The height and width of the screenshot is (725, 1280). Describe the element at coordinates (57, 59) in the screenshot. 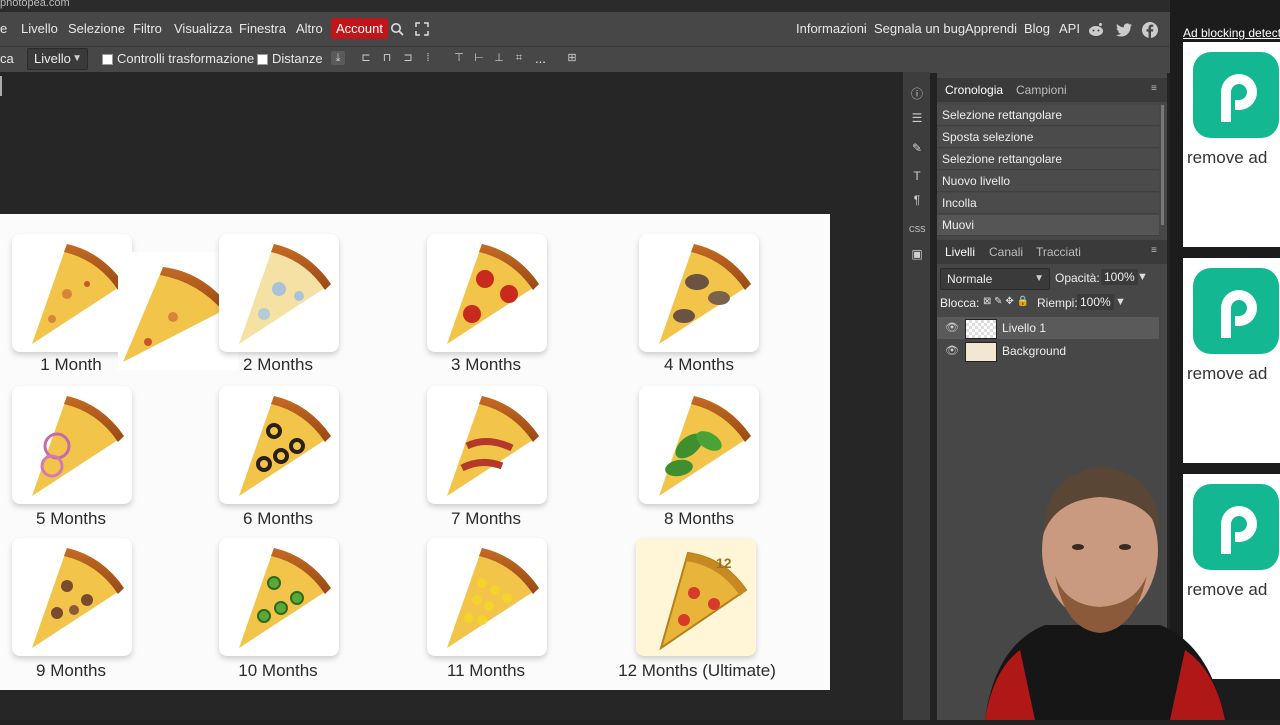

I see `layer-select: Livello ▼` at that location.